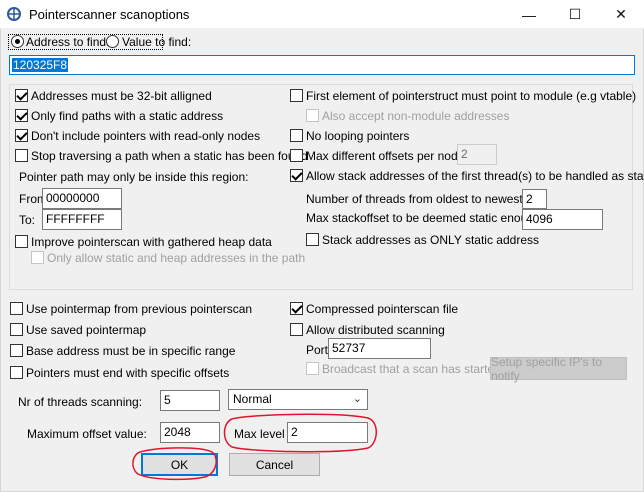 Image resolution: width=644 pixels, height=492 pixels. Describe the element at coordinates (16, 308) in the screenshot. I see `pointermap-prev-checkbox` at that location.